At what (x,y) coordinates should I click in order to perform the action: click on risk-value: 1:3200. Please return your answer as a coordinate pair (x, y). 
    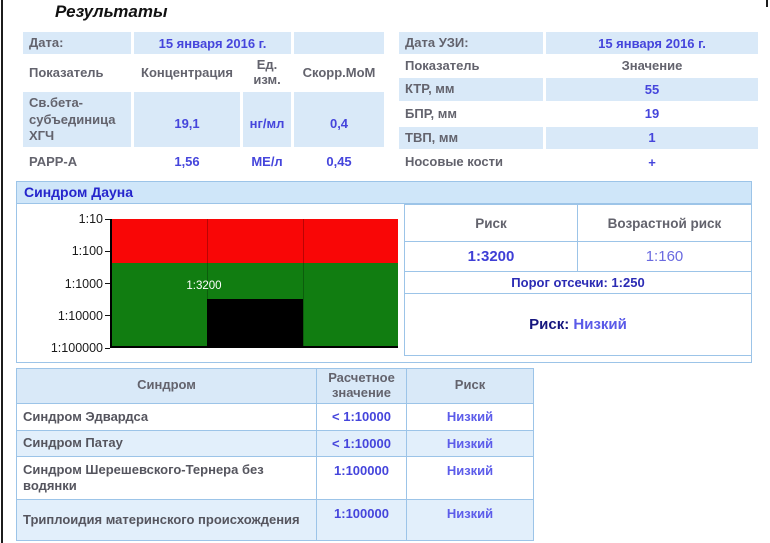
    Looking at the image, I should click on (491, 256).